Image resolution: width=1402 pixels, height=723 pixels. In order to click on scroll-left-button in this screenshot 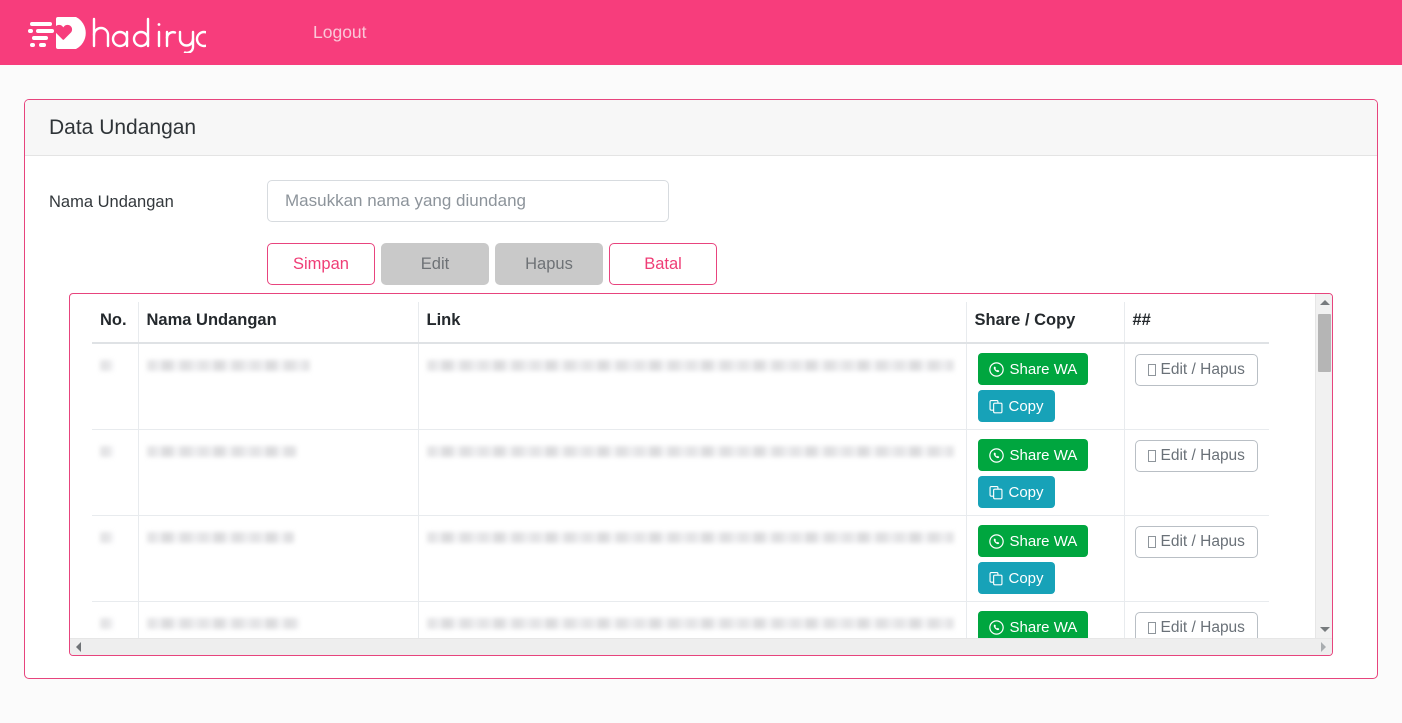, I will do `click(78, 647)`.